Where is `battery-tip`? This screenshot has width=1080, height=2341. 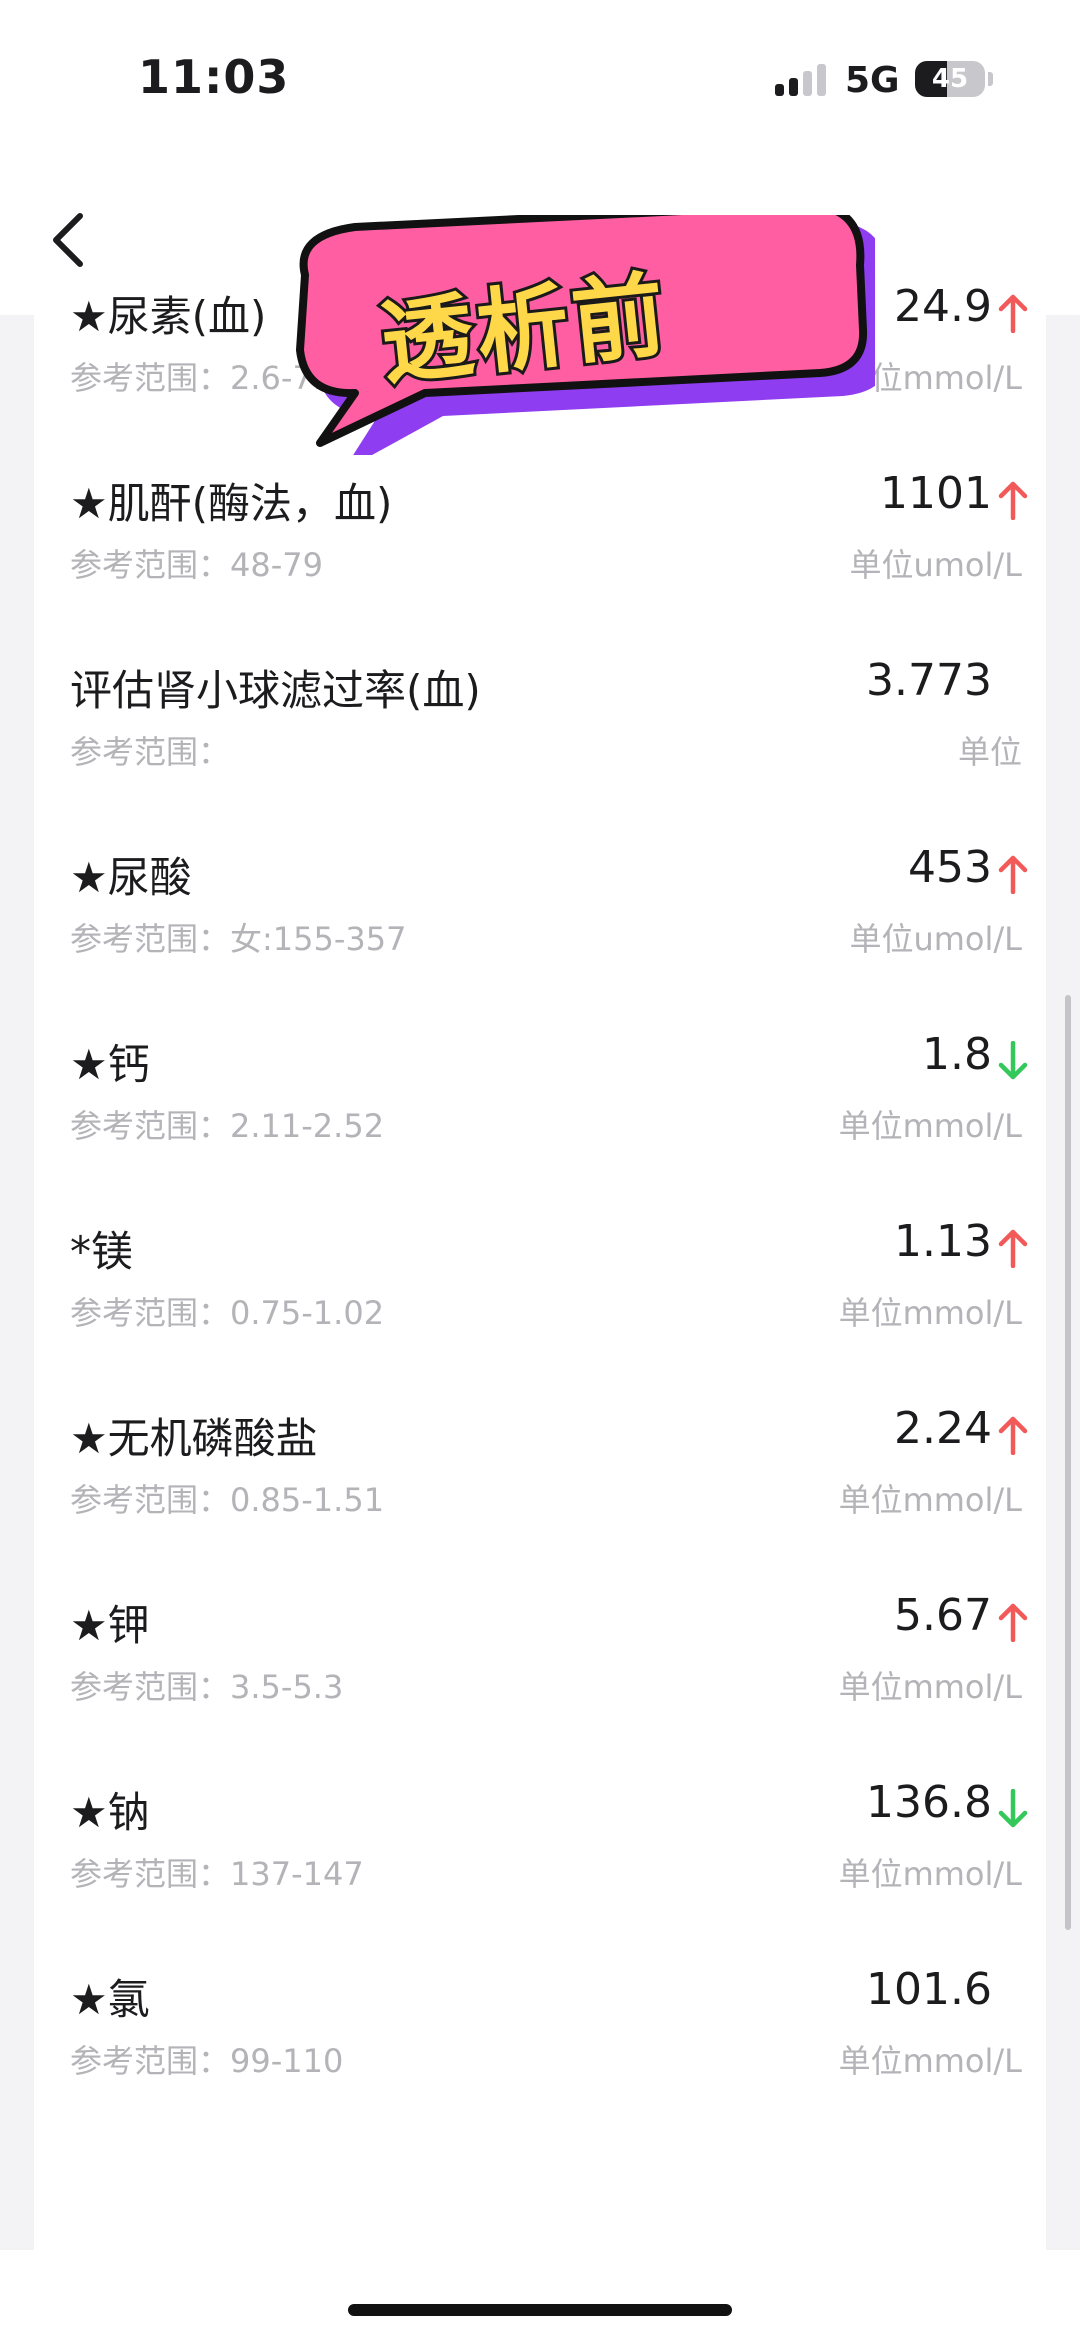 battery-tip is located at coordinates (990, 79).